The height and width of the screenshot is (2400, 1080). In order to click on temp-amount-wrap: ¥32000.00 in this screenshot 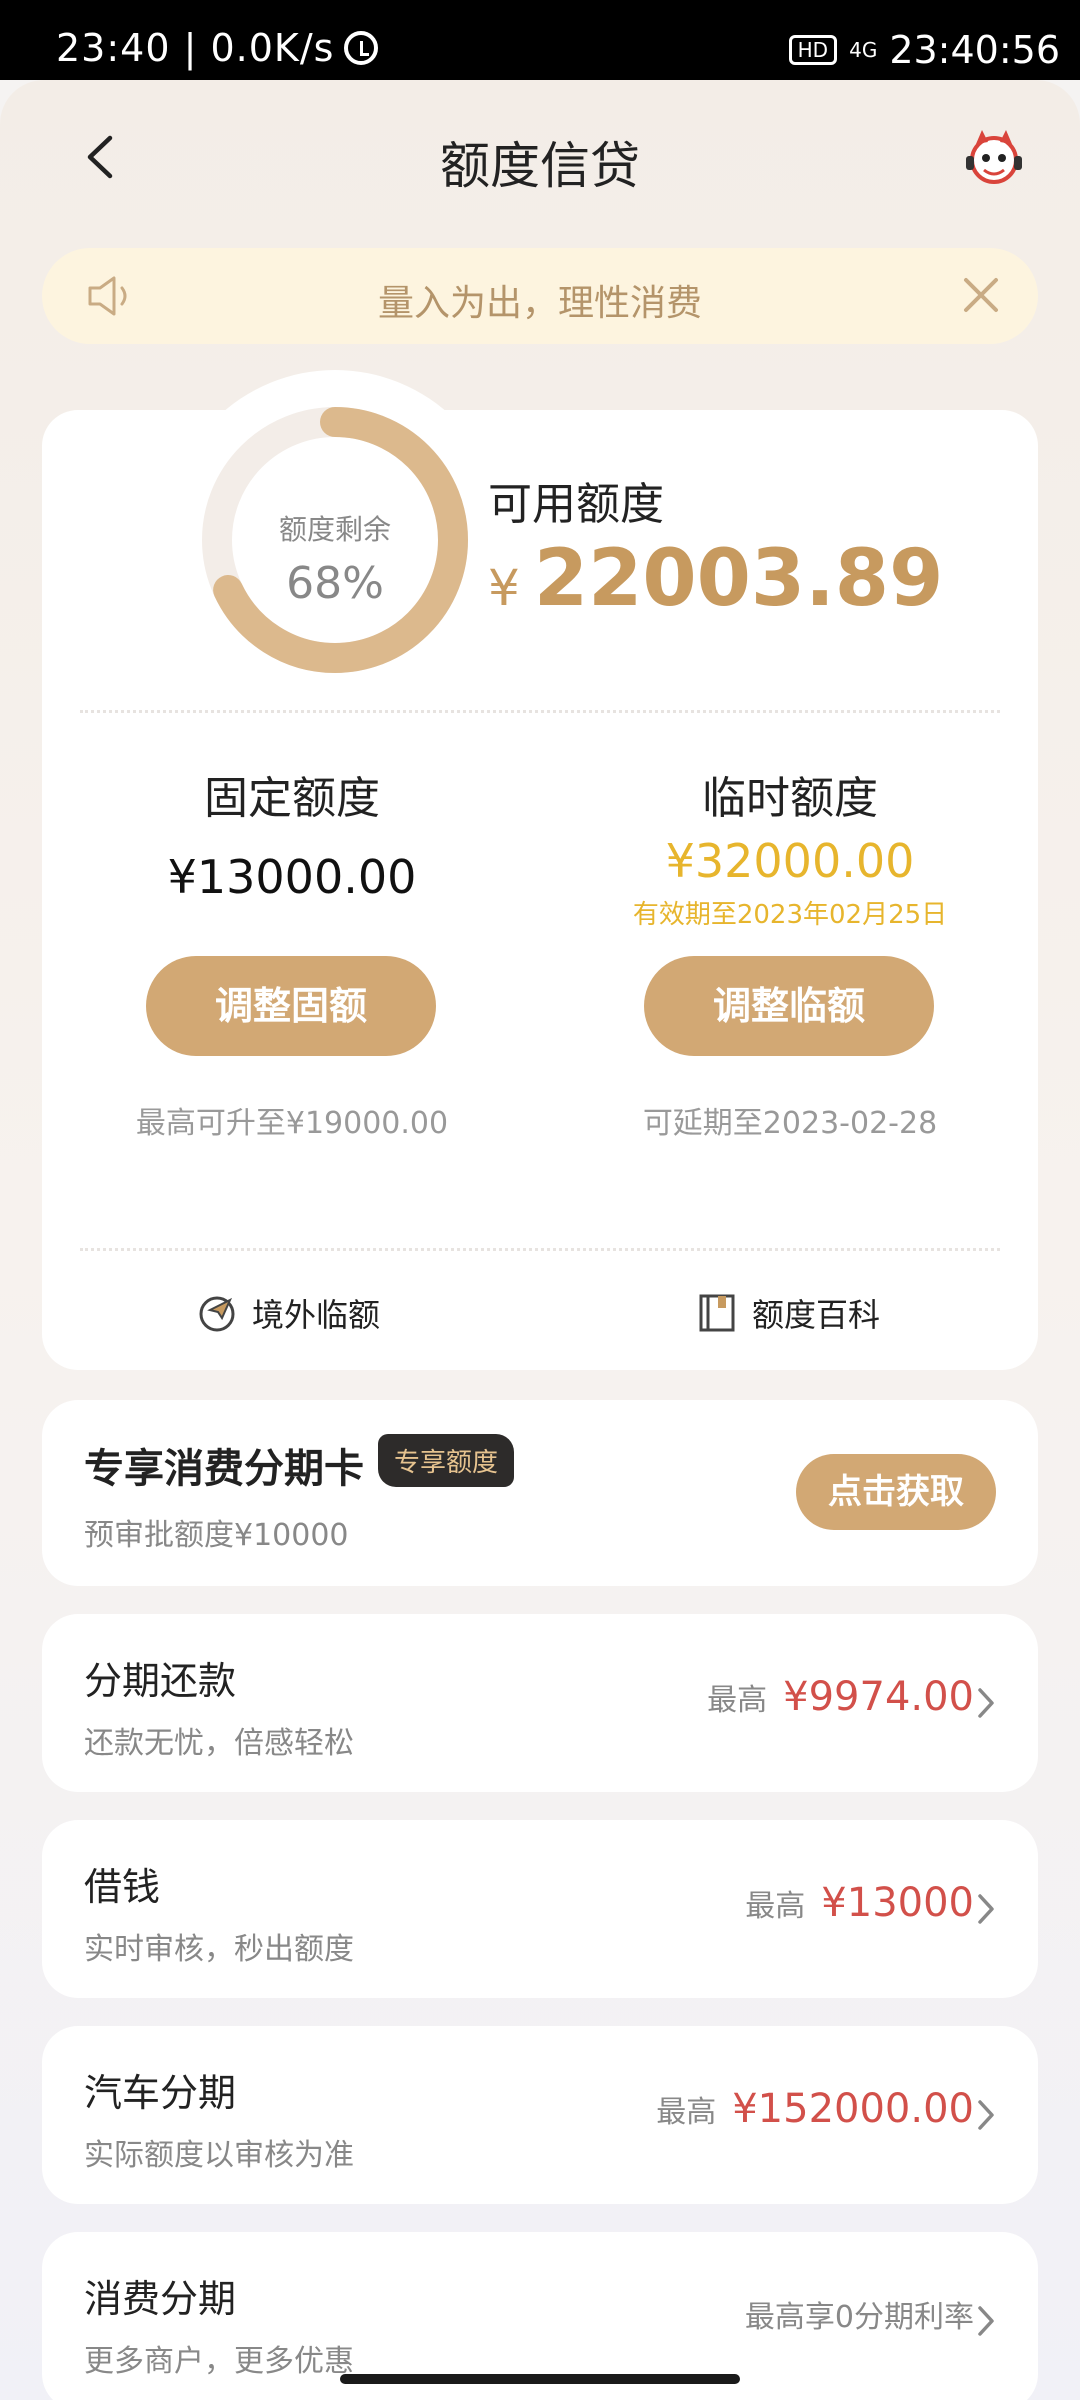, I will do `click(790, 861)`.